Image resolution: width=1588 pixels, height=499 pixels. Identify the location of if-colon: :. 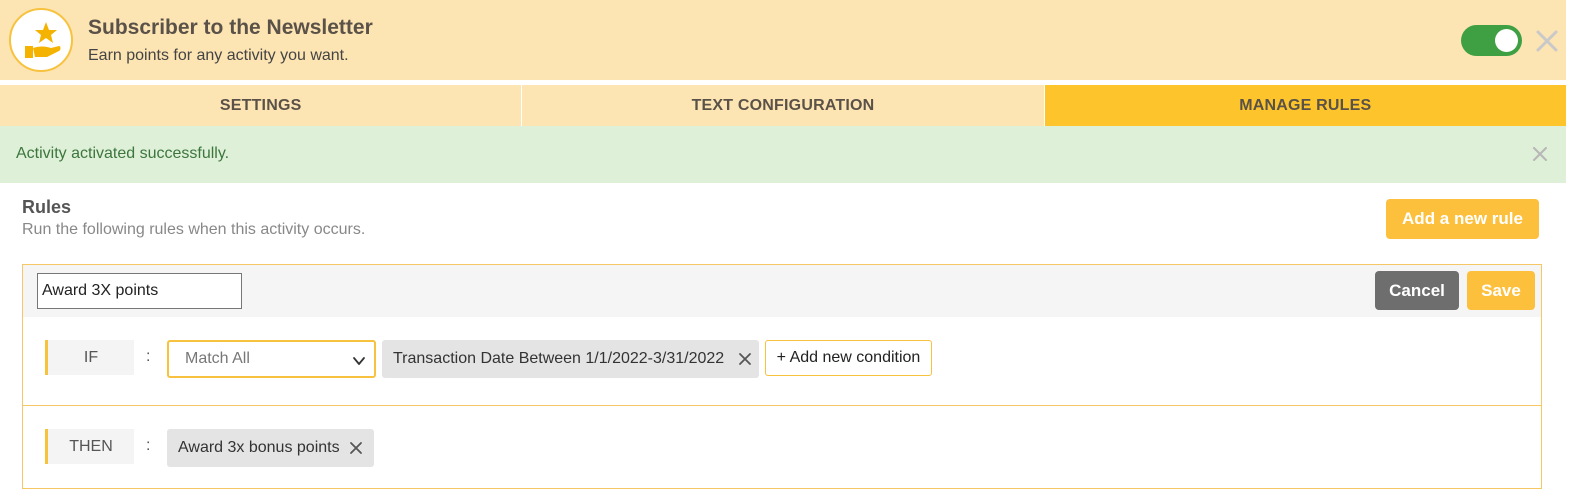
(148, 356).